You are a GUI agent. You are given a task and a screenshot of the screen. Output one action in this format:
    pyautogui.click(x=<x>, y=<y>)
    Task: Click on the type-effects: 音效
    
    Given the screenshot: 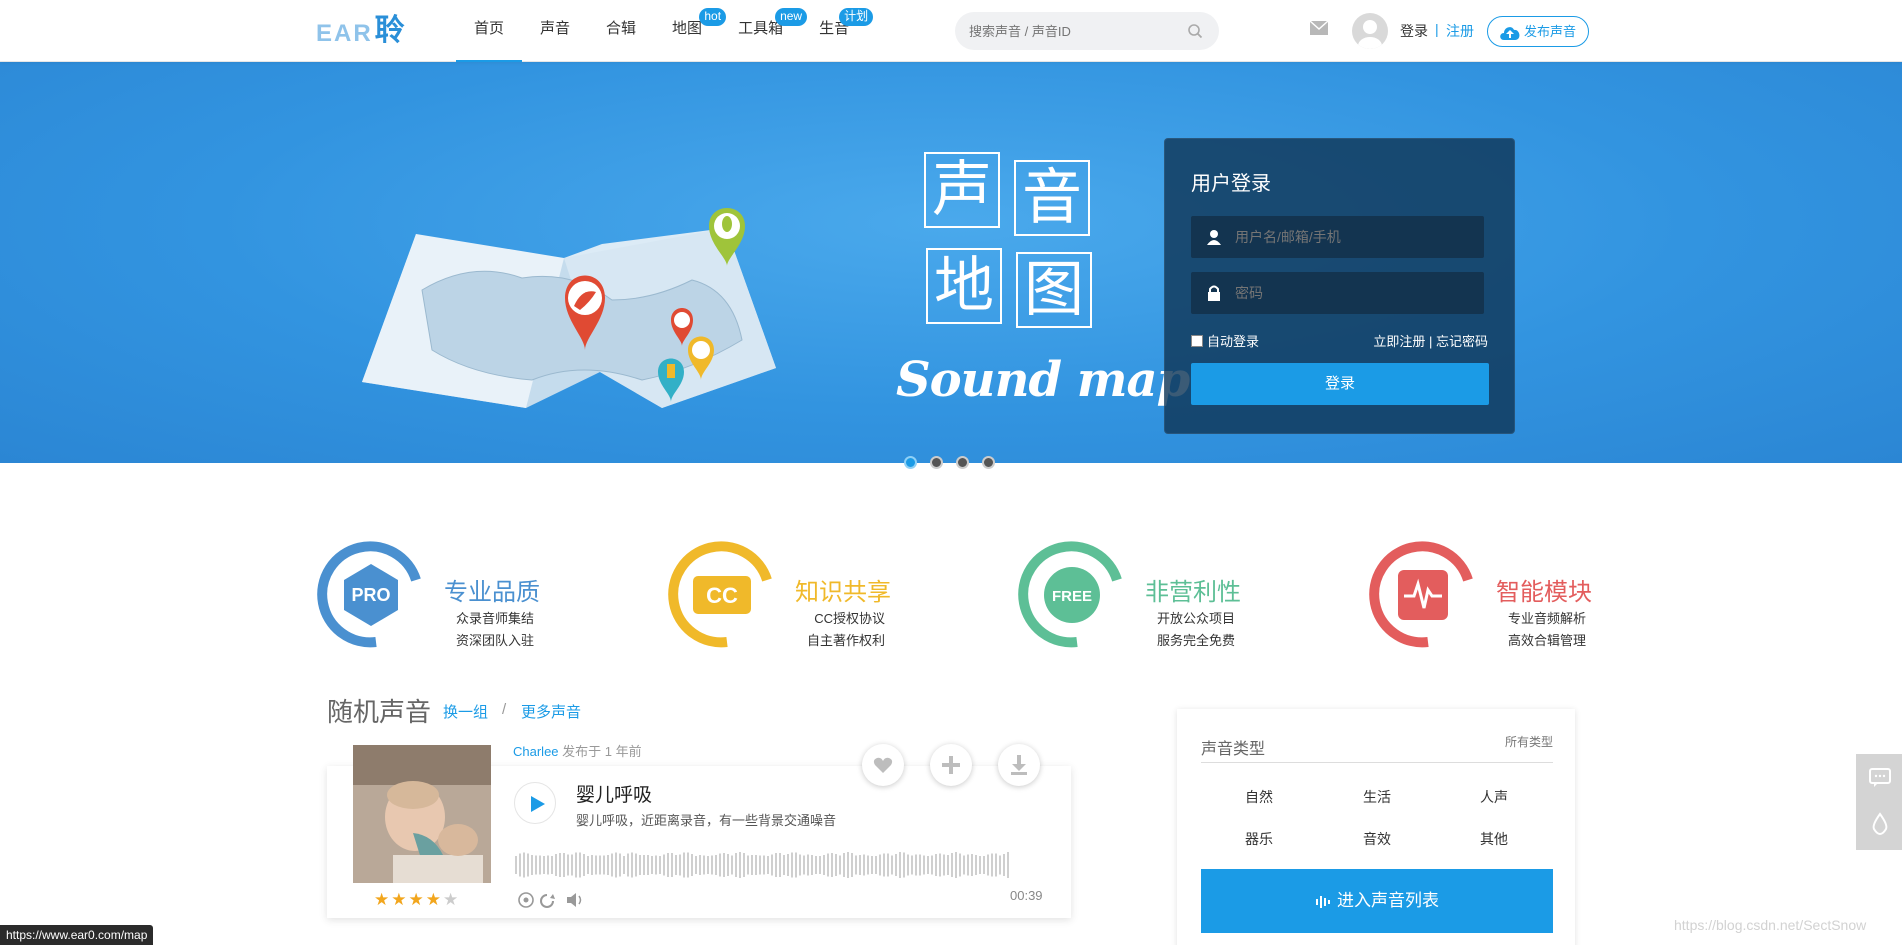 What is the action you would take?
    pyautogui.click(x=1377, y=839)
    